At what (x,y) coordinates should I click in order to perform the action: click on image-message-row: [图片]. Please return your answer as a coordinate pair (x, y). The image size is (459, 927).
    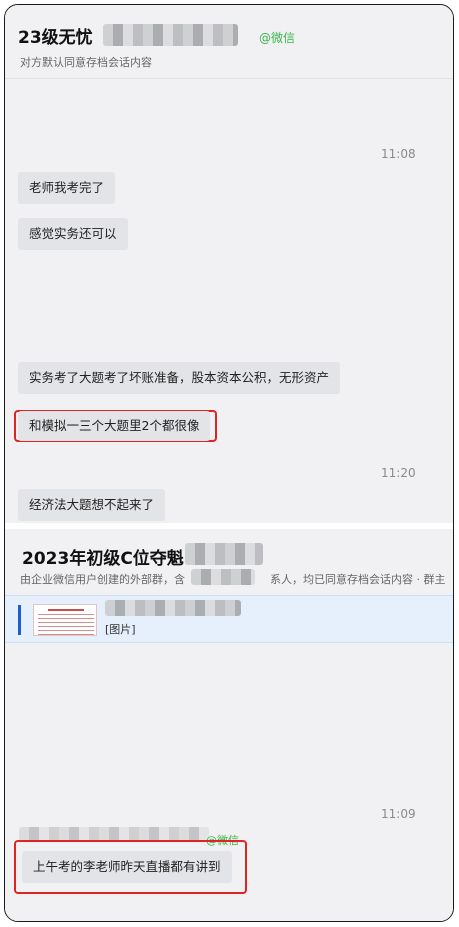
    Looking at the image, I should click on (229, 619).